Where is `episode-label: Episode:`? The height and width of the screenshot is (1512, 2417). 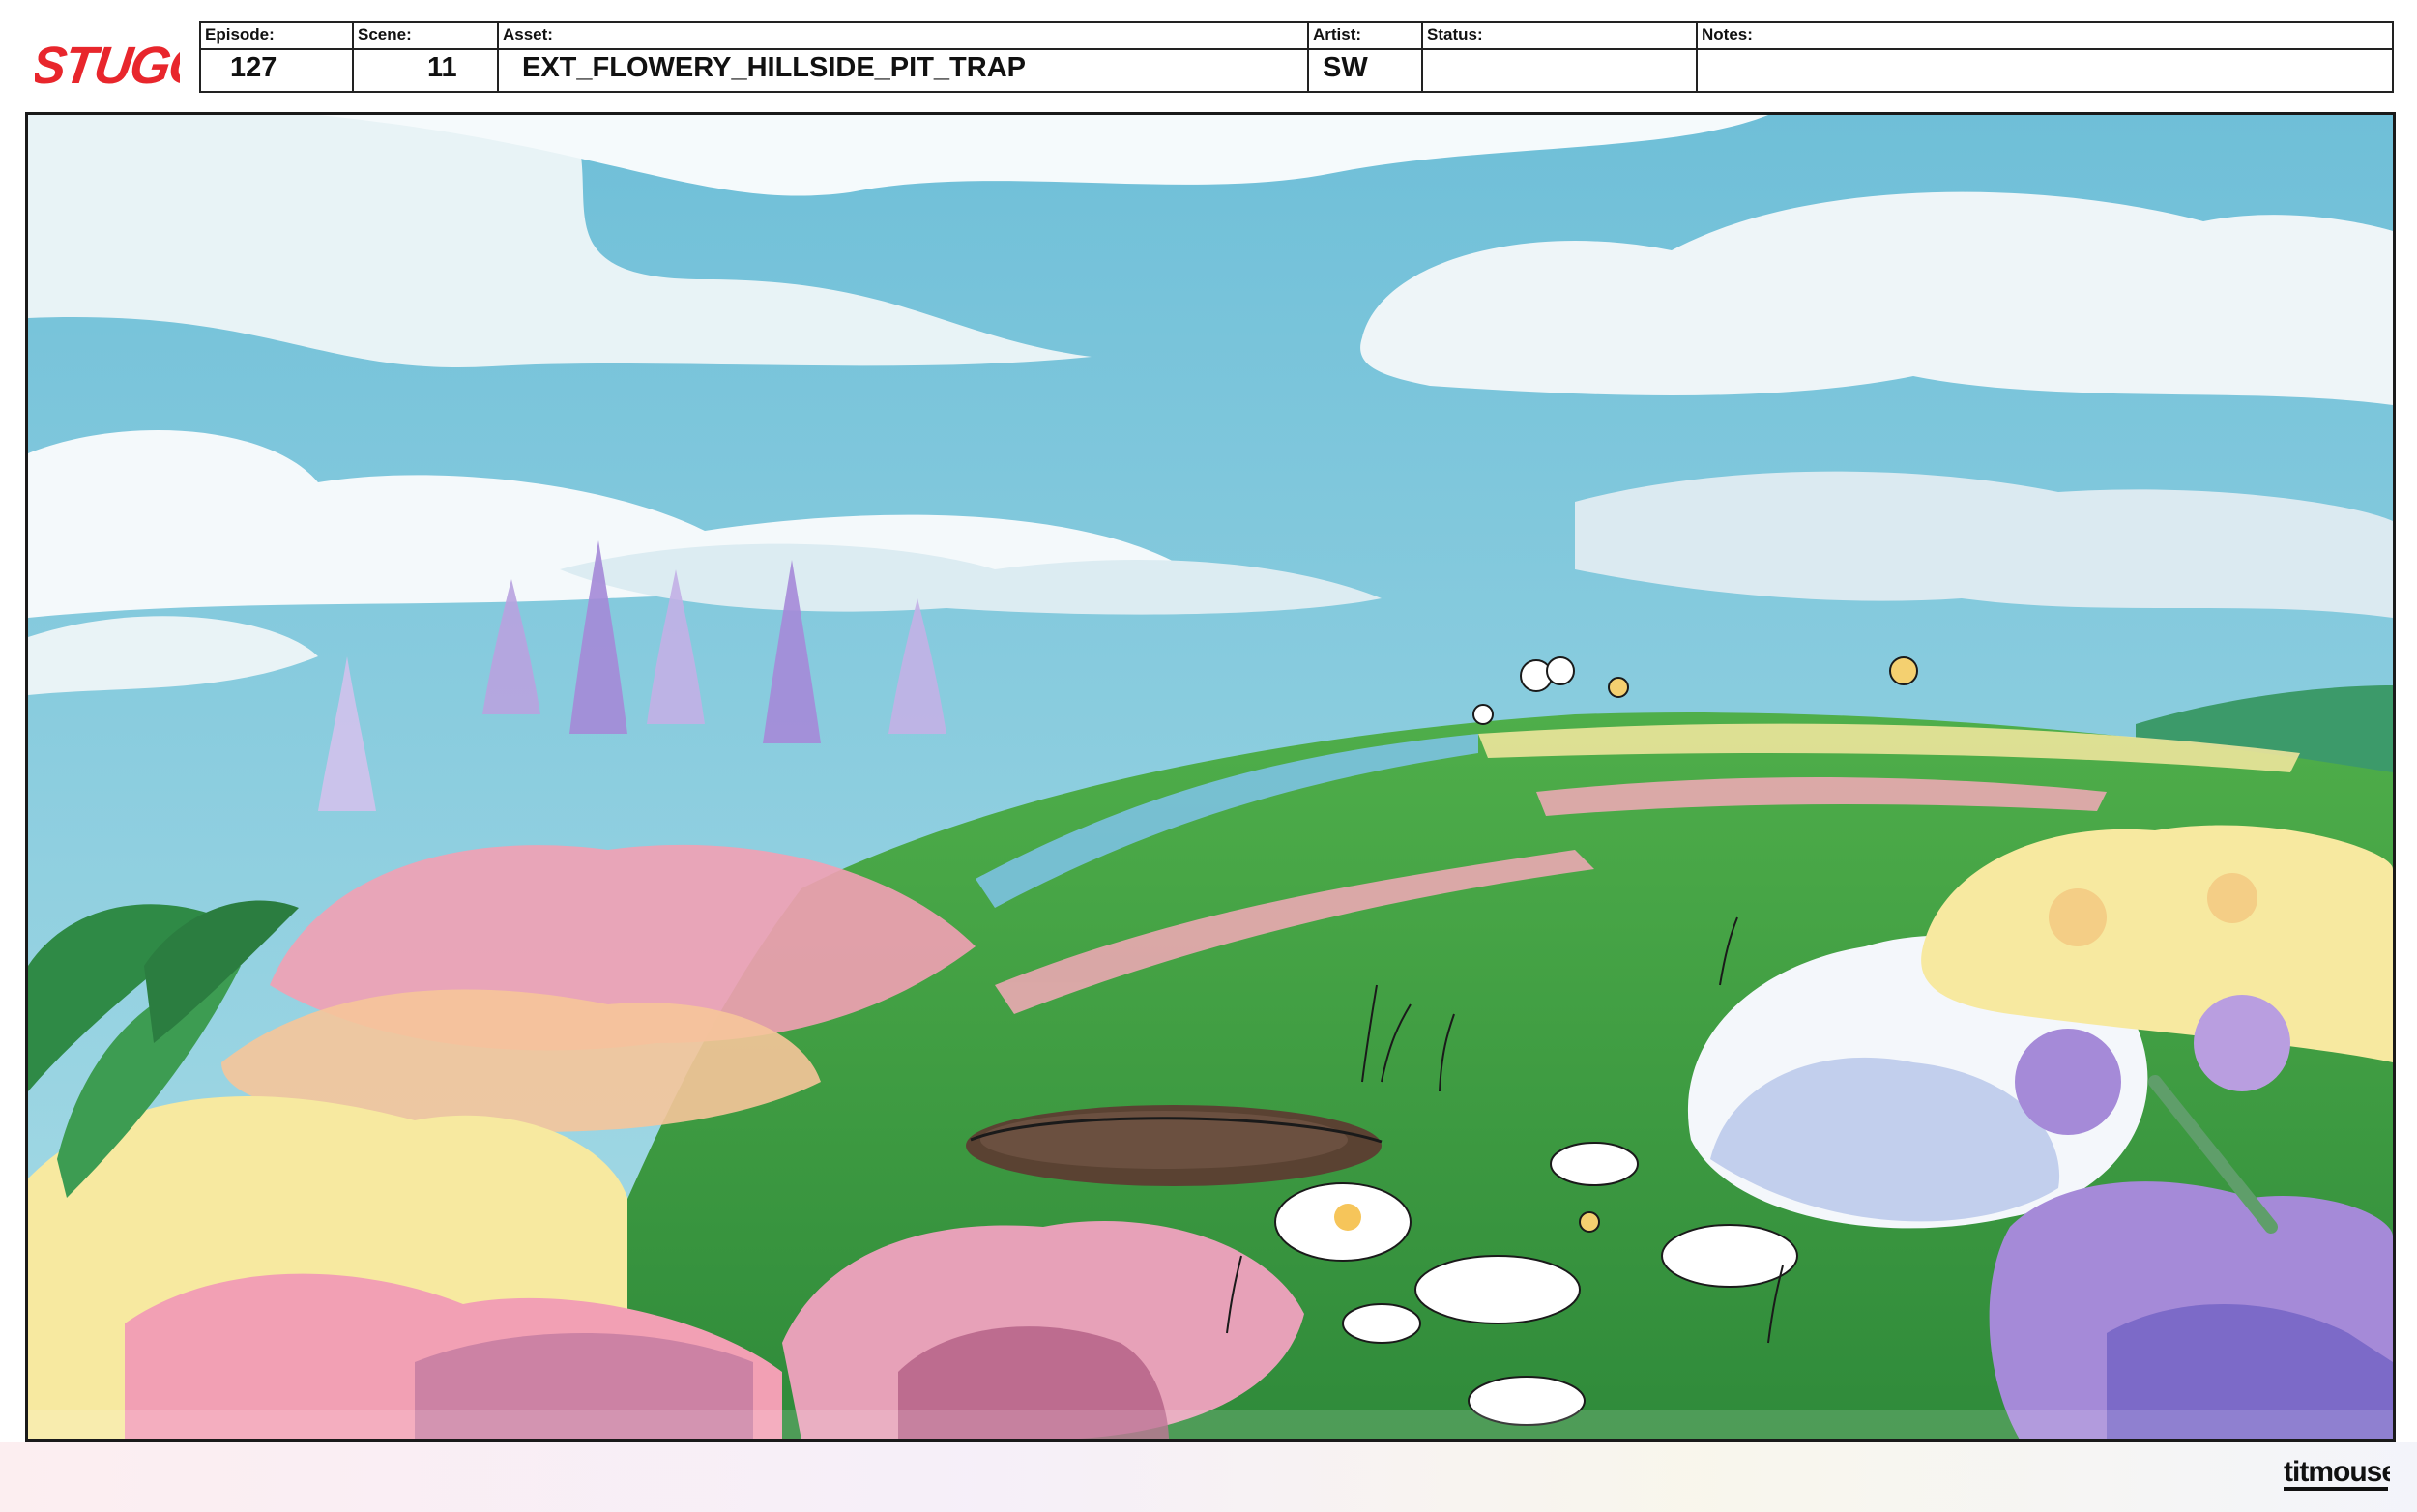 episode-label: Episode: is located at coordinates (240, 34).